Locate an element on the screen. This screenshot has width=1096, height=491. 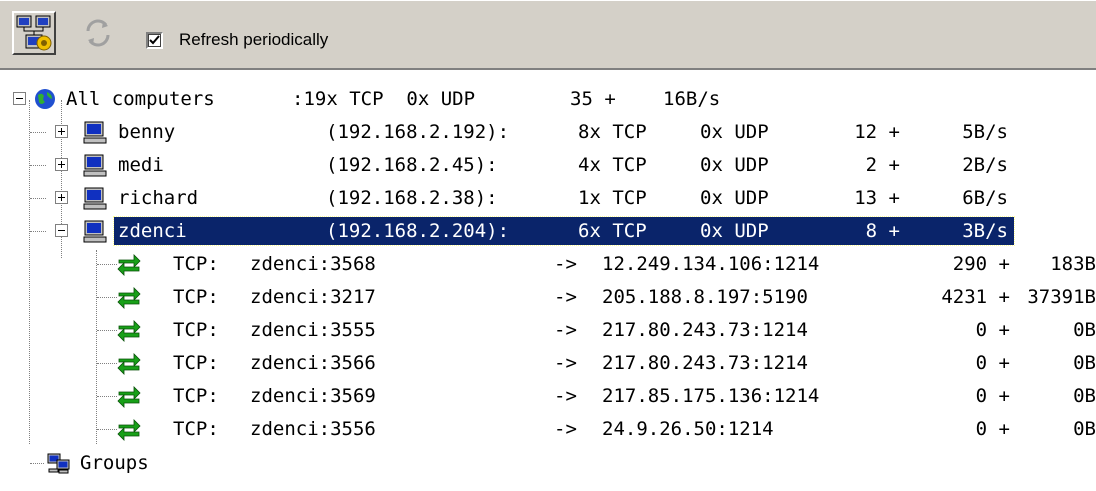
computer-name: benny is located at coordinates (147, 132).